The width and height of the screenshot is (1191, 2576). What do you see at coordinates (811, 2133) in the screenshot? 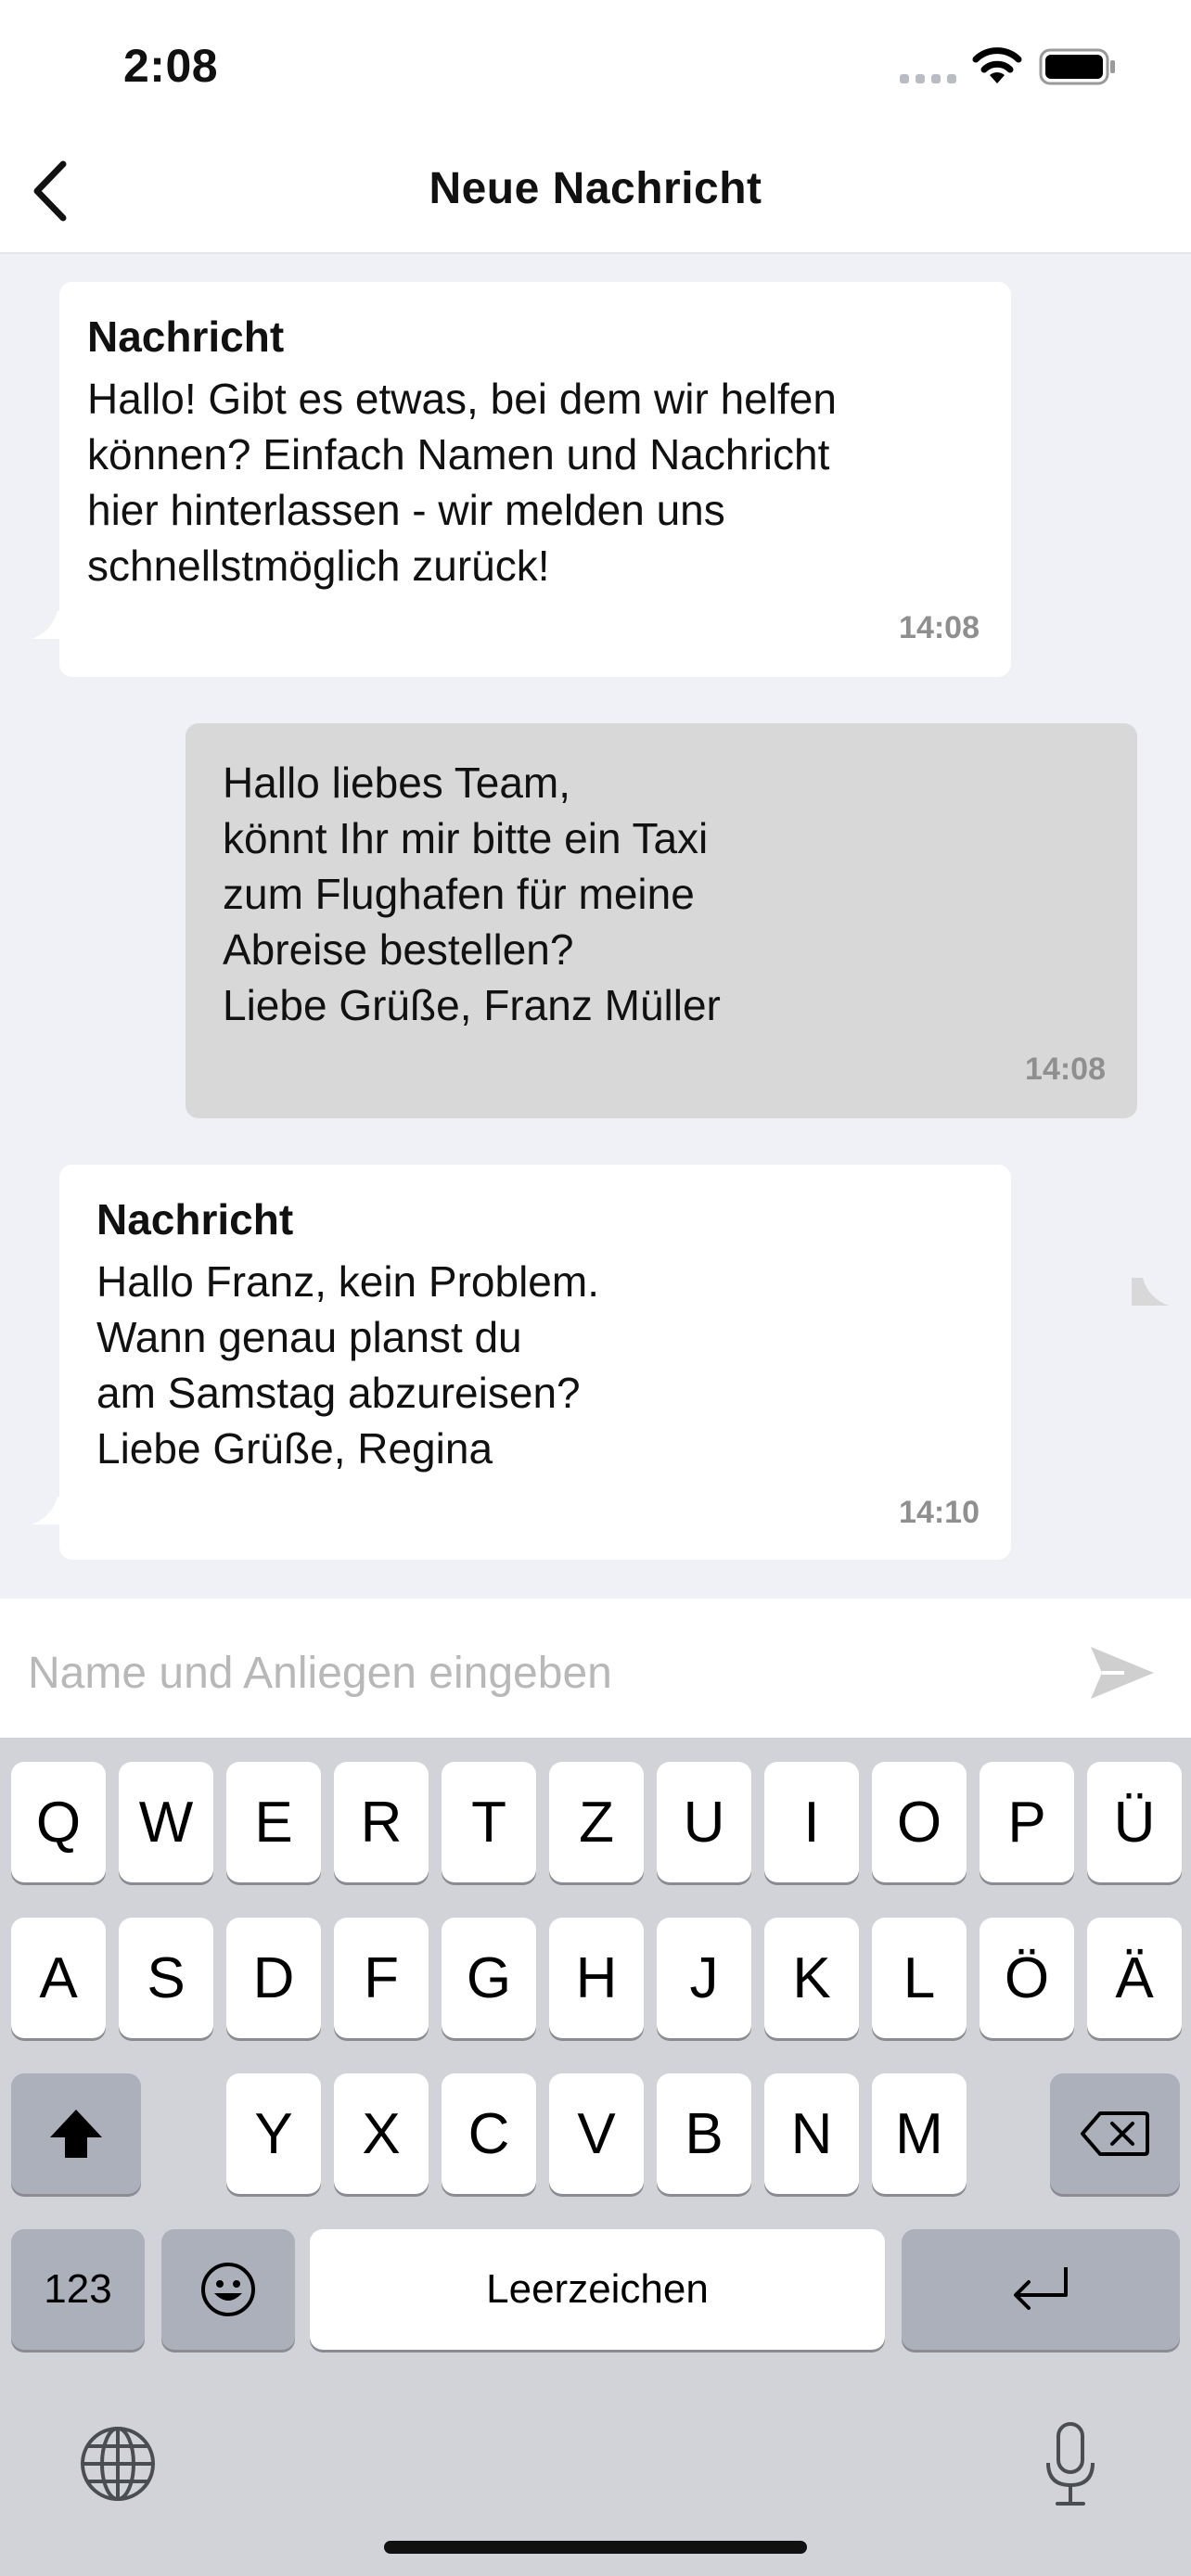
I see `key: N` at bounding box center [811, 2133].